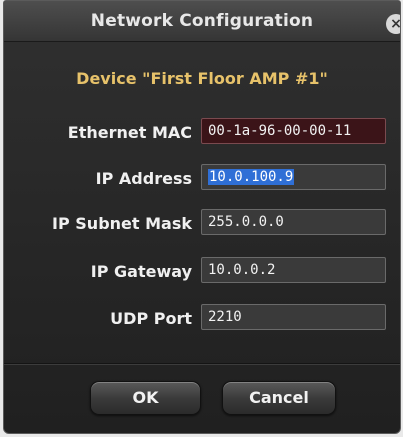 This screenshot has width=403, height=437. I want to click on dialog-titlebar: Network Configuration, so click(202, 21).